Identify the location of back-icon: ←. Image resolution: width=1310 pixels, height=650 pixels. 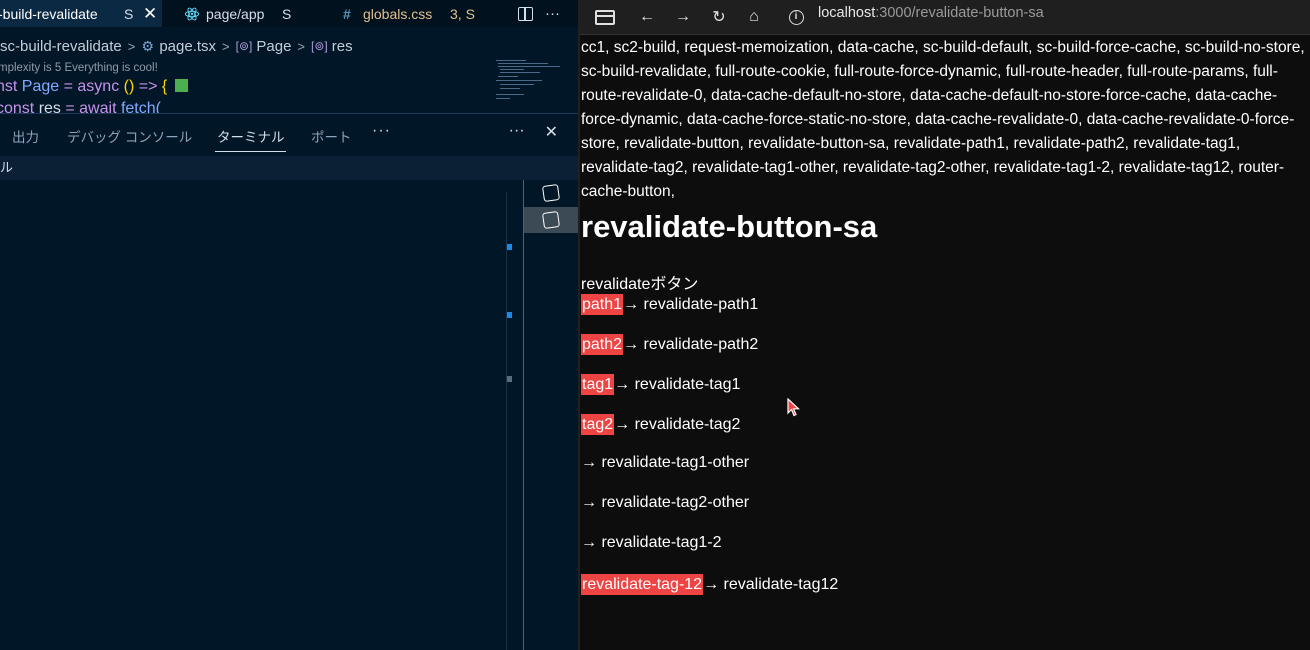
(647, 17).